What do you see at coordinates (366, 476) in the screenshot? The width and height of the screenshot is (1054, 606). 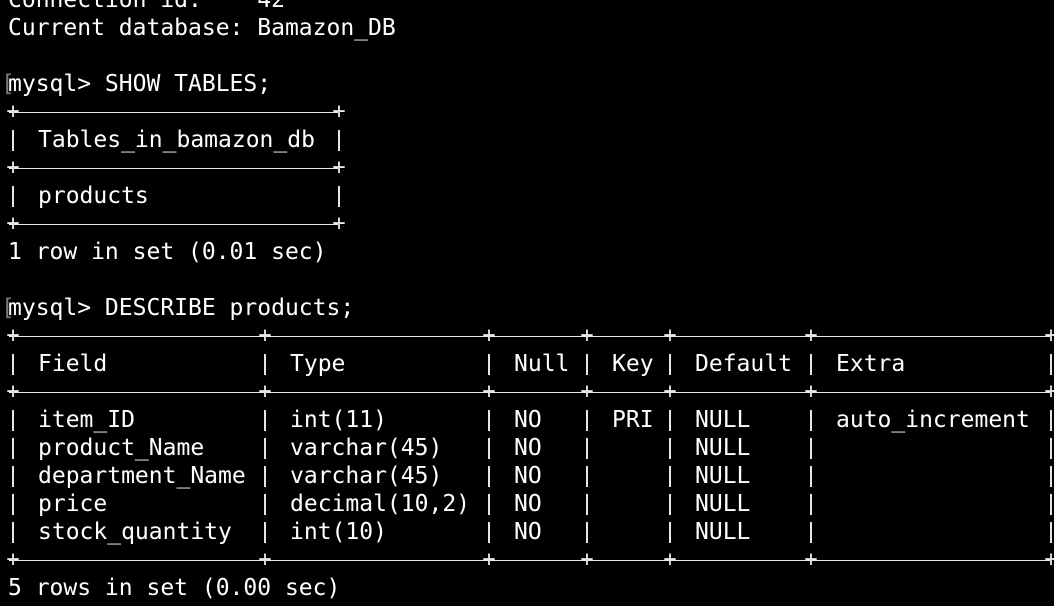 I see `table-row-cell: varchar(45)` at bounding box center [366, 476].